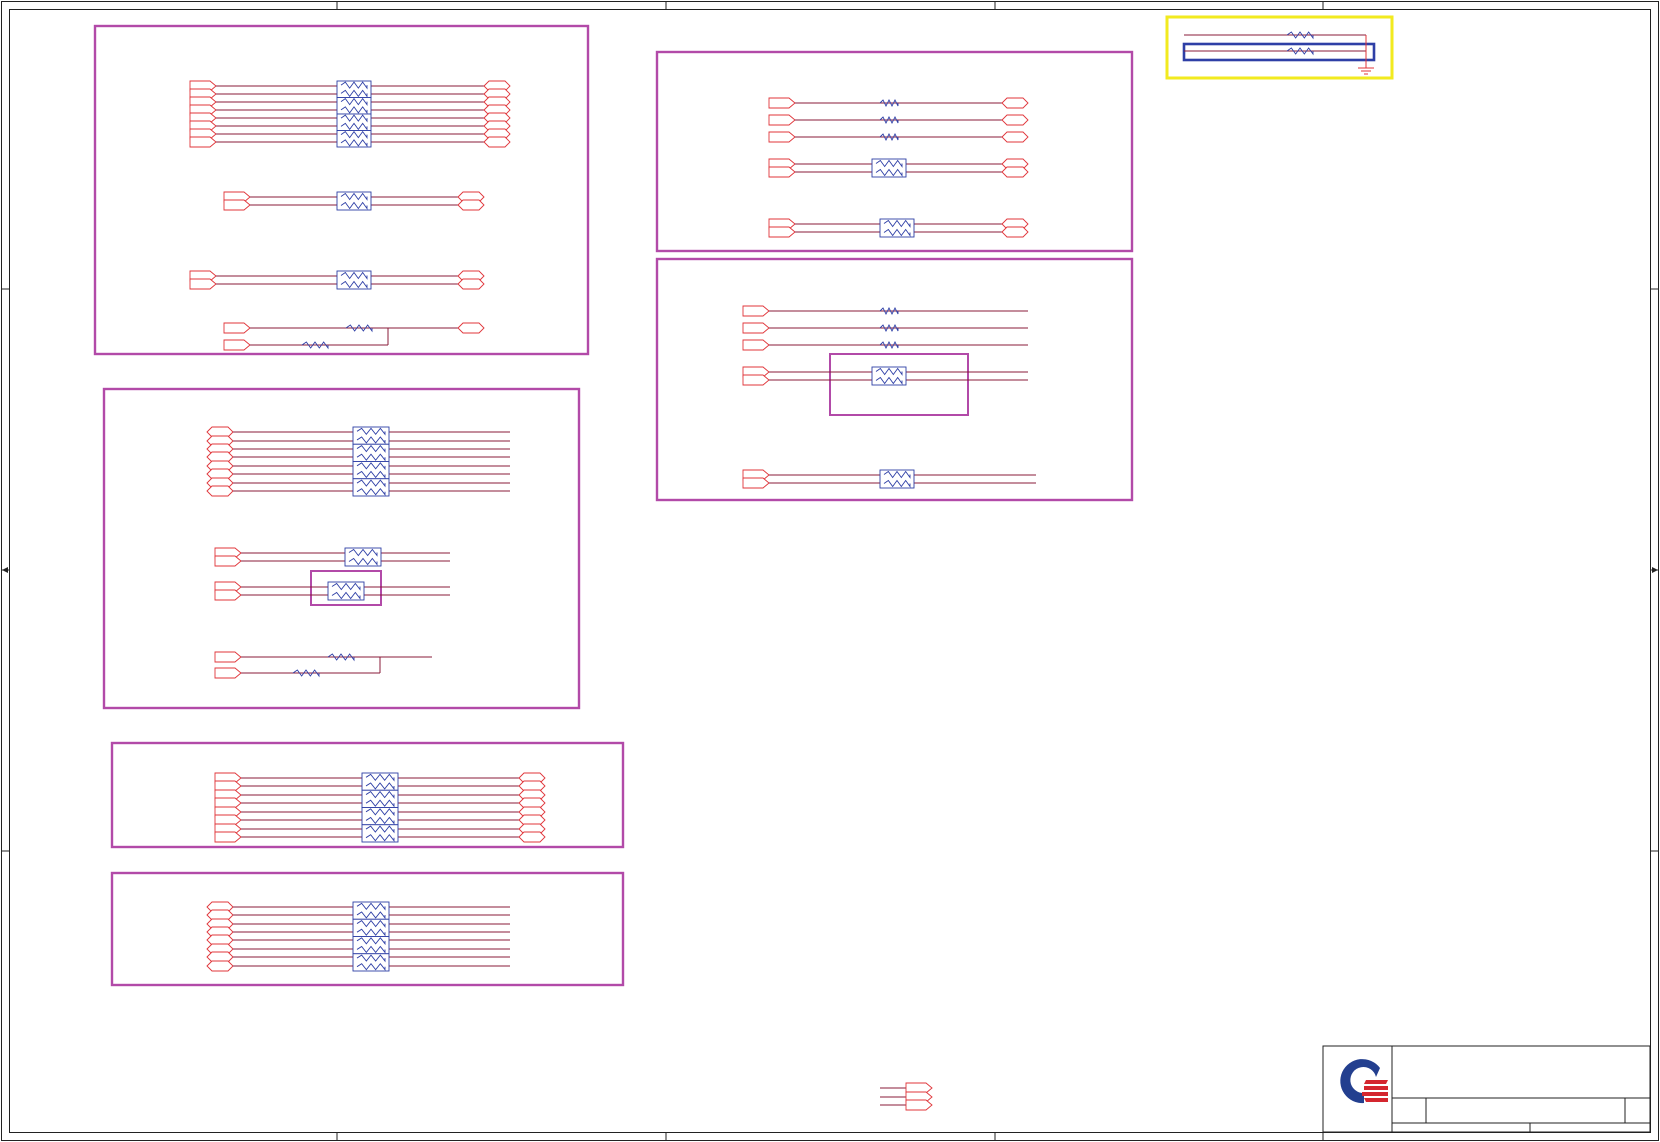 The image size is (1660, 1142). What do you see at coordinates (1364, 1081) in the screenshot?
I see `company-logo` at bounding box center [1364, 1081].